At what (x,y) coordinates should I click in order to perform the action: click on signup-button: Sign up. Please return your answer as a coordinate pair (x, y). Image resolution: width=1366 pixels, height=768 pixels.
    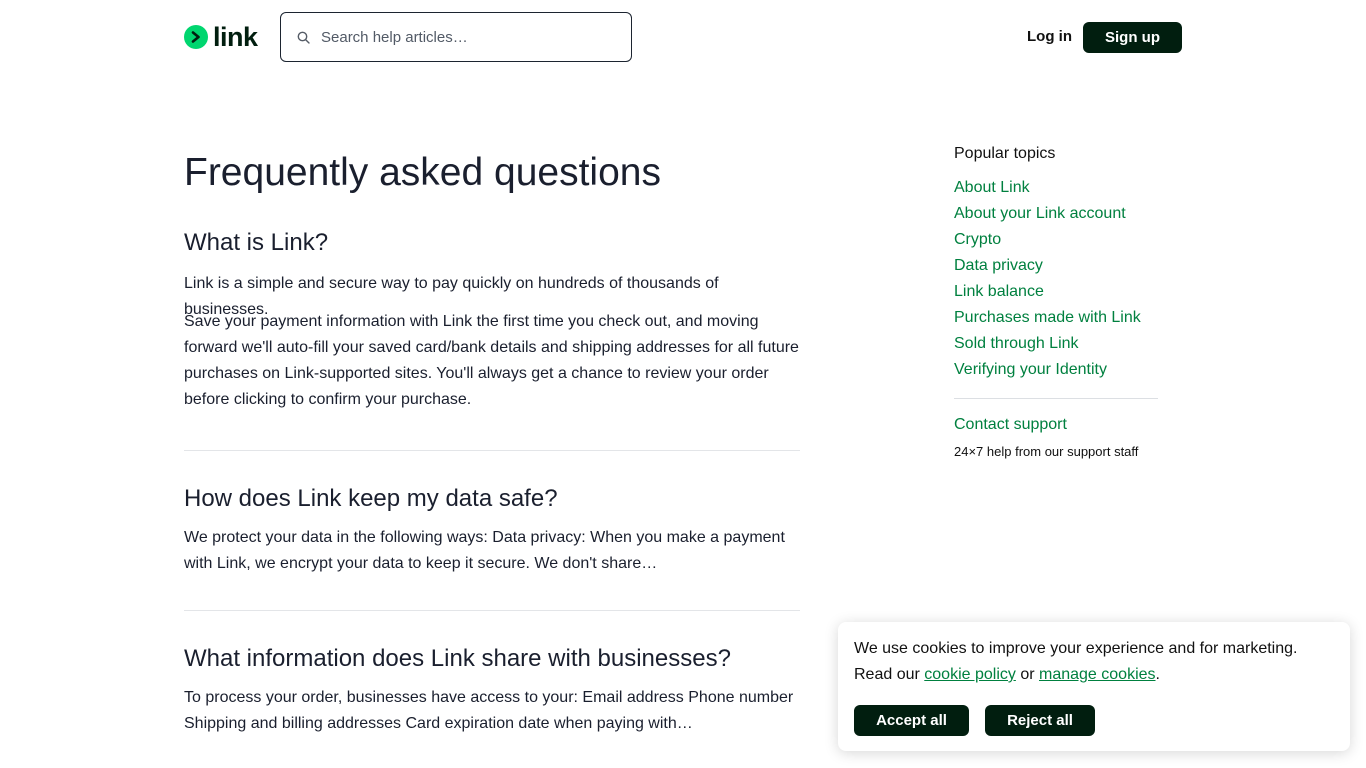
    Looking at the image, I should click on (1132, 37).